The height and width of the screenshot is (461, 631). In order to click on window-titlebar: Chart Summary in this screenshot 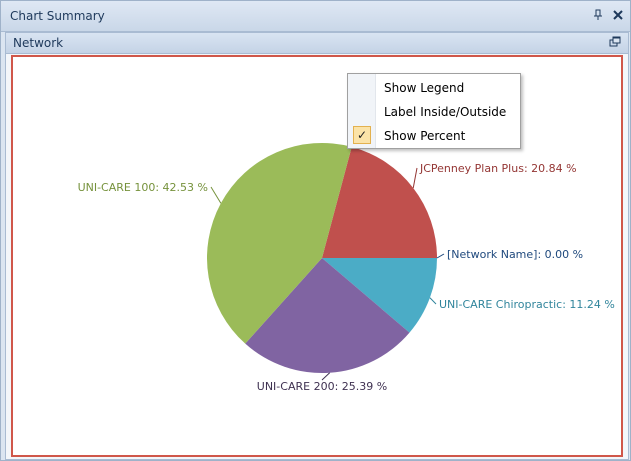, I will do `click(315, 16)`.